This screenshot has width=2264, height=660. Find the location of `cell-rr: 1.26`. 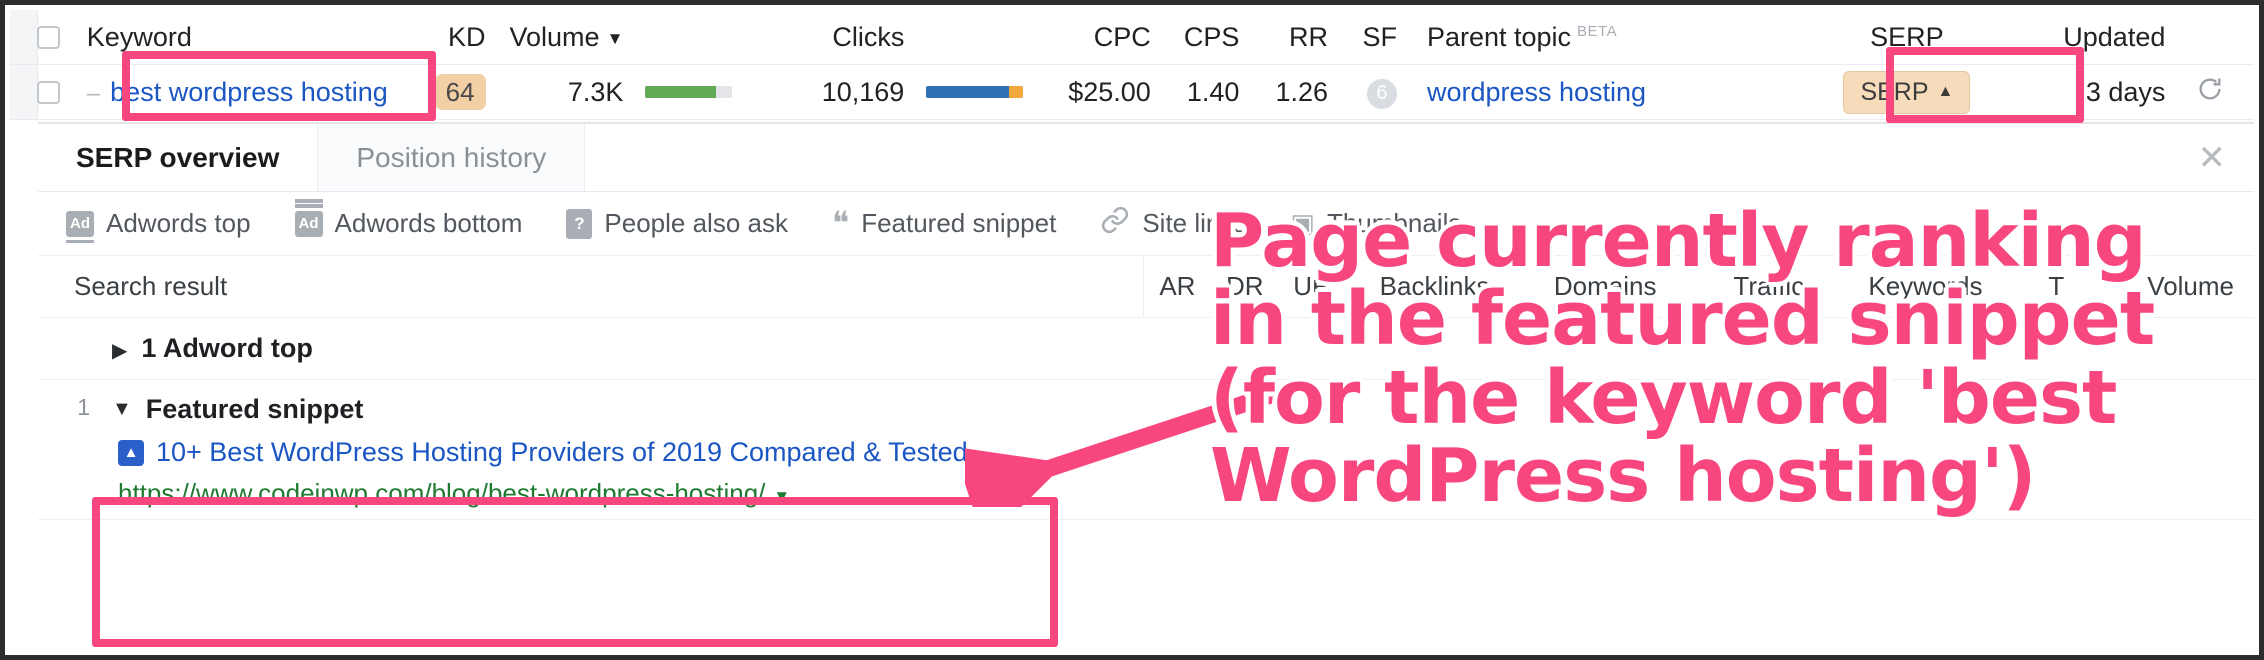

cell-rr: 1.26 is located at coordinates (1302, 91).